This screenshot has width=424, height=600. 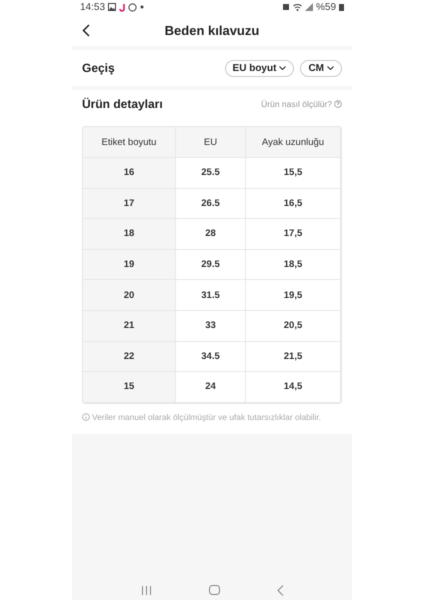 What do you see at coordinates (146, 590) in the screenshot?
I see `recent-apps-icon` at bounding box center [146, 590].